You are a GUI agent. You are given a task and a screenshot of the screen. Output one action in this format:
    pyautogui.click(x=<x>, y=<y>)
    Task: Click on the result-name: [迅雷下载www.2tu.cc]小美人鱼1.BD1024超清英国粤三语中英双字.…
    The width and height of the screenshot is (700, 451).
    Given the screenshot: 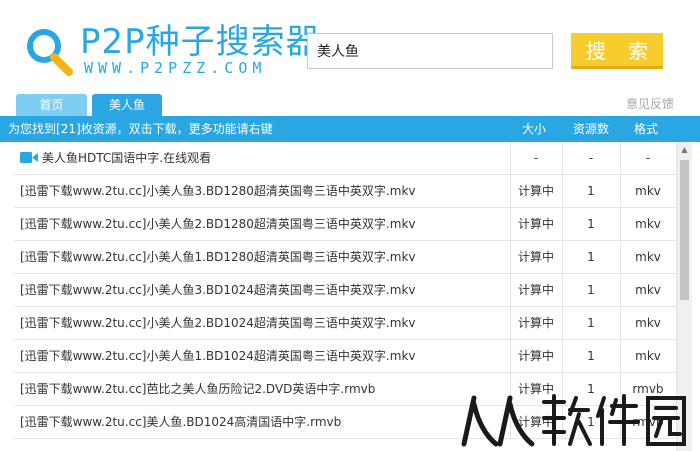 What is the action you would take?
    pyautogui.click(x=218, y=356)
    